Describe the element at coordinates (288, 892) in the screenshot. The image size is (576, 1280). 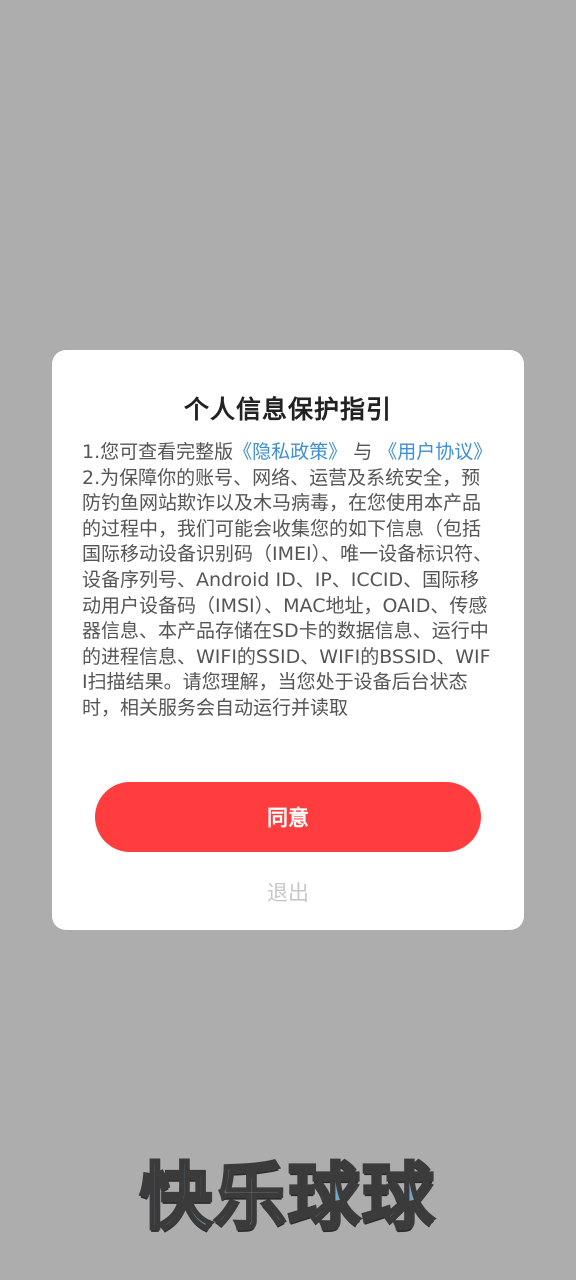
I see `exit-button: 退出` at that location.